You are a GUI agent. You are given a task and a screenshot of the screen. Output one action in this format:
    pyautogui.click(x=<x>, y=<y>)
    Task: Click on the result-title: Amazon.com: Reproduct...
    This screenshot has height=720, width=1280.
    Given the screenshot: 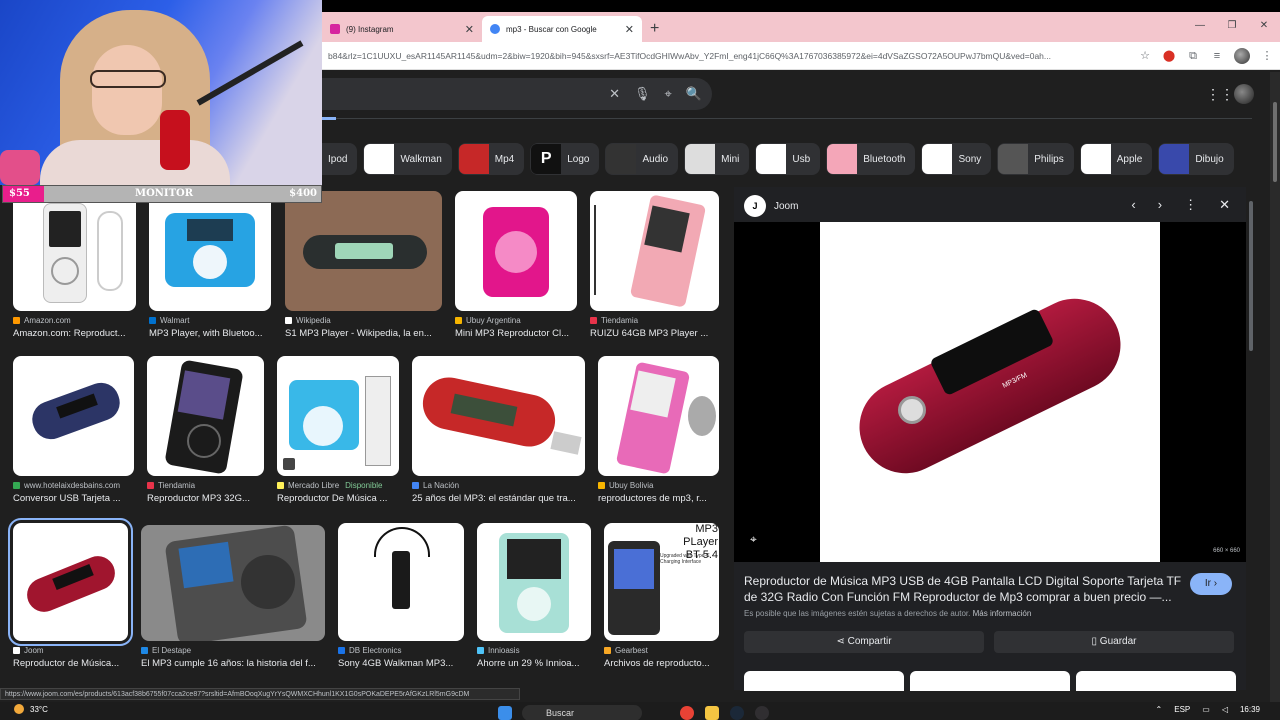 What is the action you would take?
    pyautogui.click(x=74, y=333)
    